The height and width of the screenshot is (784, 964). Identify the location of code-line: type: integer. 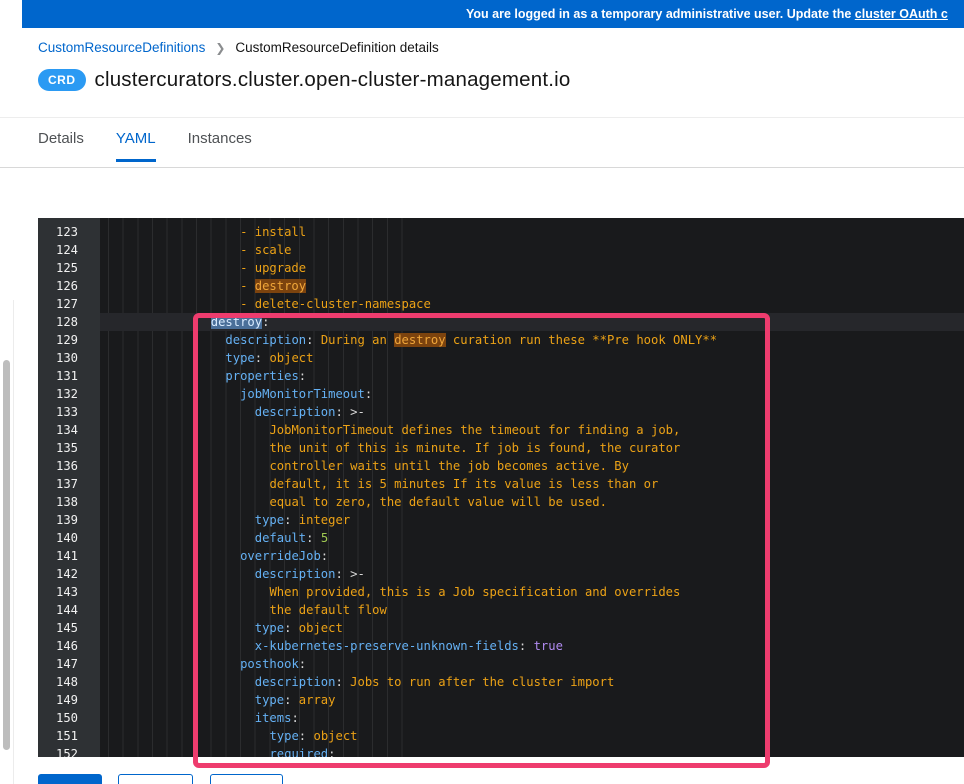
(532, 520).